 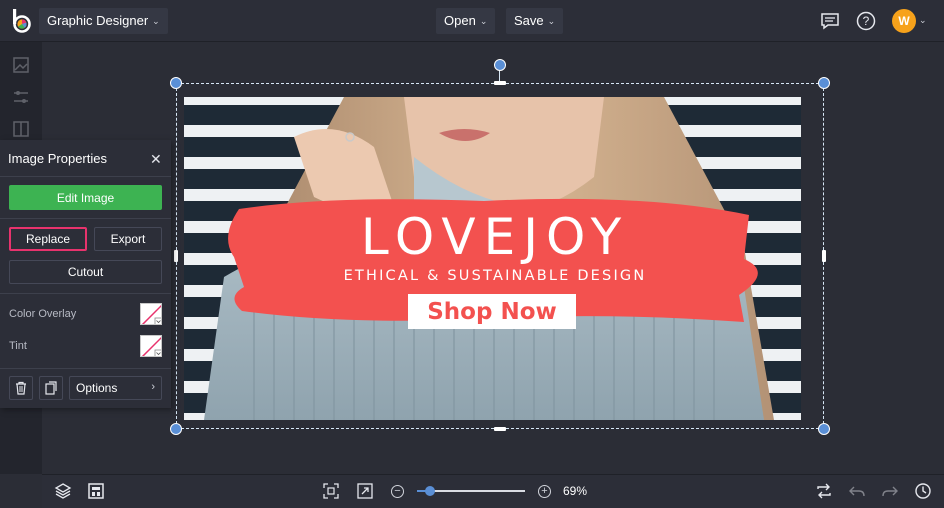 I want to click on replace-label: Replace, so click(x=48, y=239).